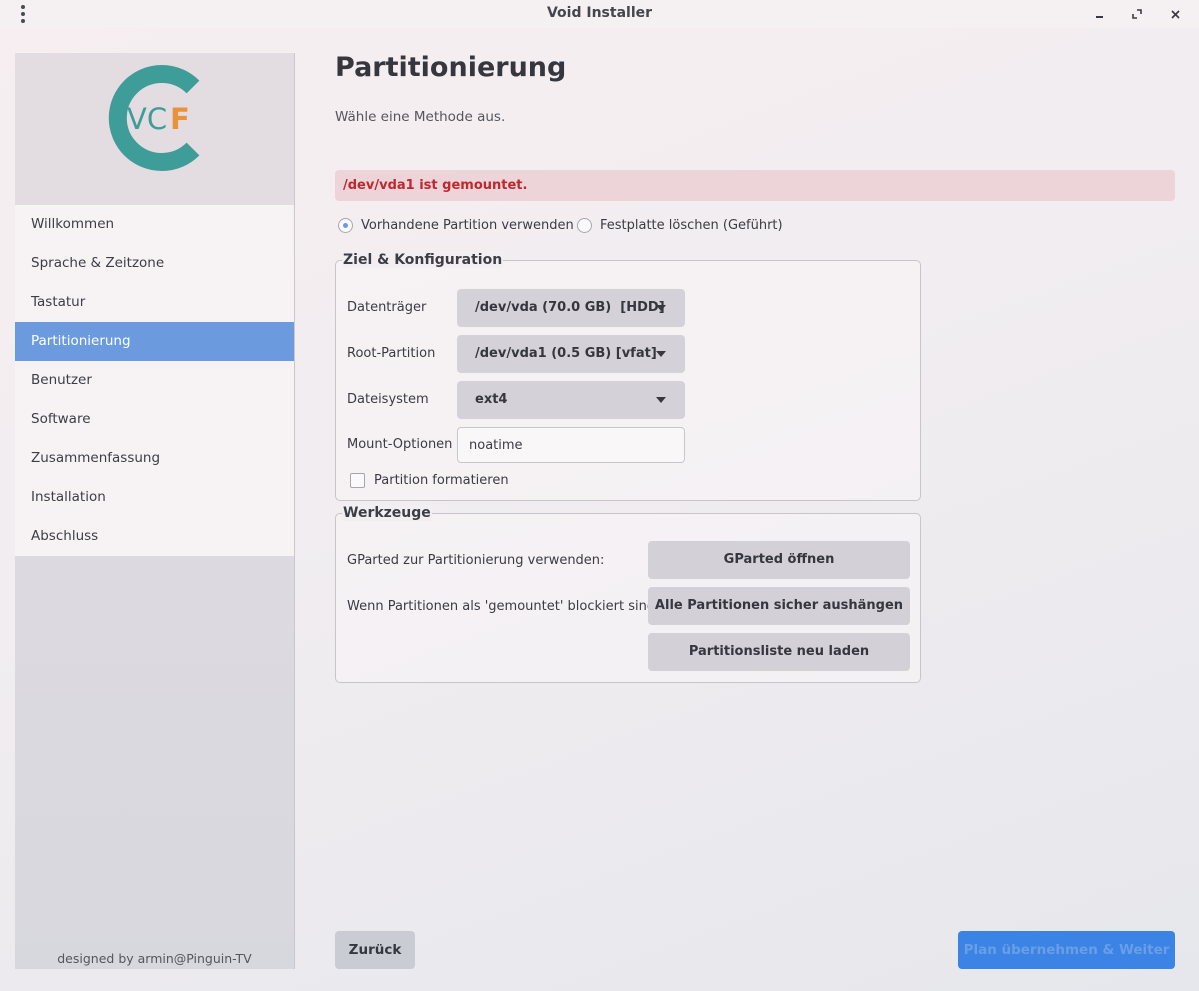 This screenshot has width=1199, height=991. What do you see at coordinates (1100, 14) in the screenshot?
I see `minimize-icon` at bounding box center [1100, 14].